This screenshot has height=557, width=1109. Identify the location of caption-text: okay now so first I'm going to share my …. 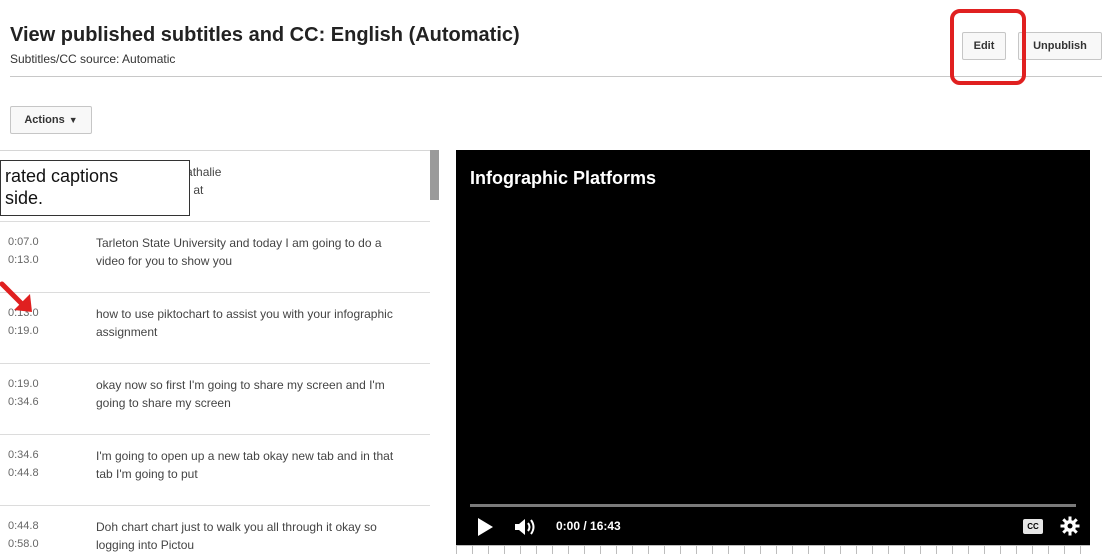
(240, 394).